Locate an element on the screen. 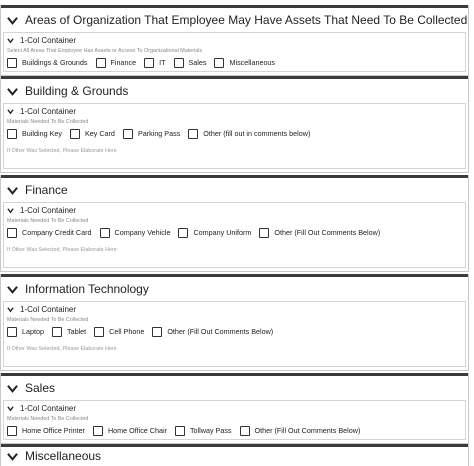 Image resolution: width=474 pixels, height=466 pixels. section-header: Information Technology is located at coordinates (234, 289).